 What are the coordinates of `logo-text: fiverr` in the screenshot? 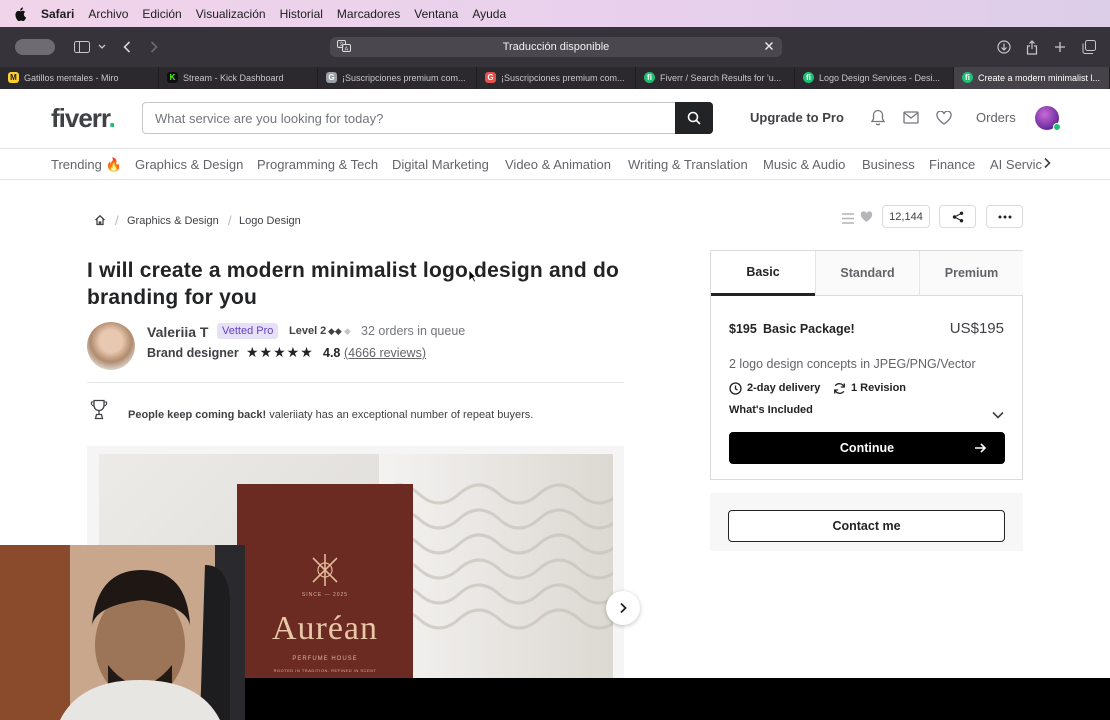 It's located at (80, 118).